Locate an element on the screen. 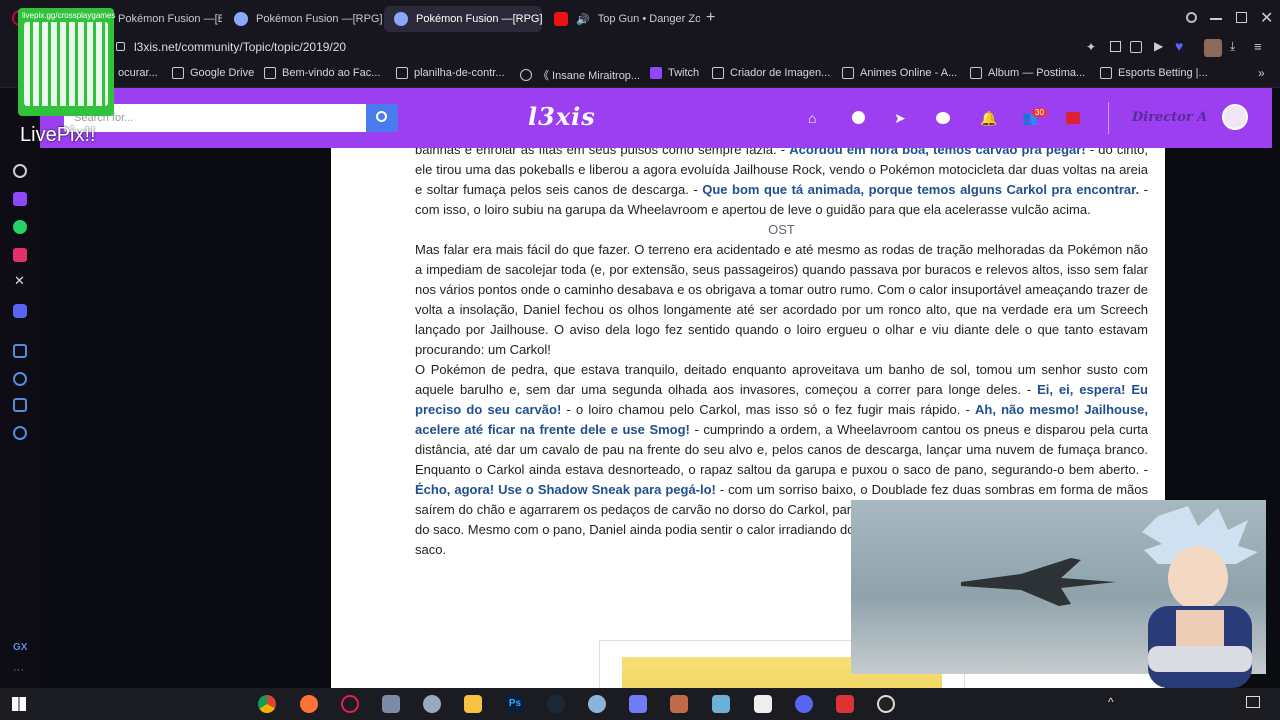  chrome-icon is located at coordinates (267, 704).